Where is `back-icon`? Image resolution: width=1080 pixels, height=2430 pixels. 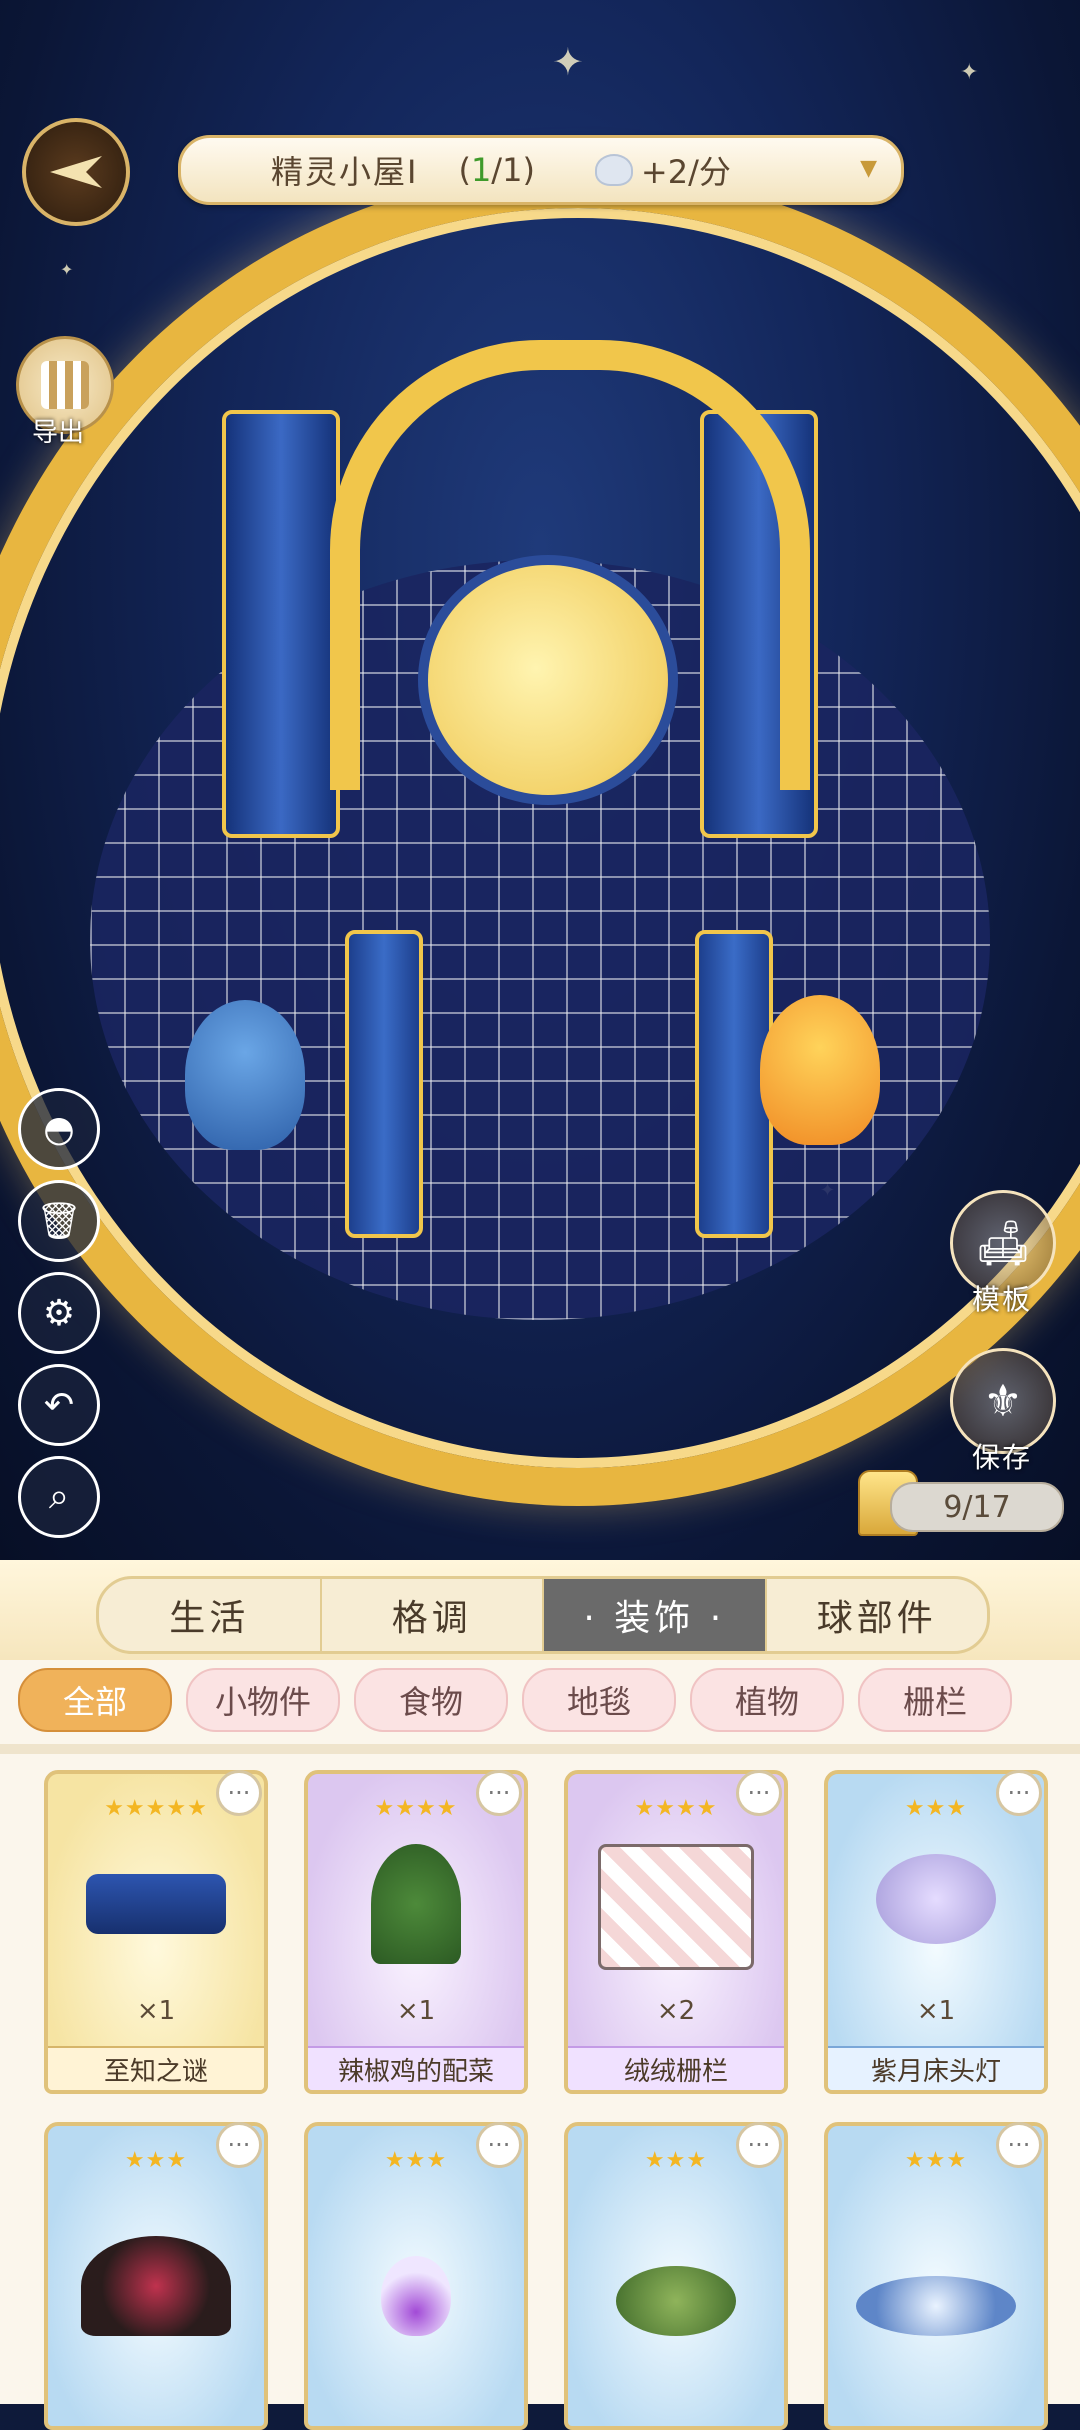 back-icon is located at coordinates (76, 172).